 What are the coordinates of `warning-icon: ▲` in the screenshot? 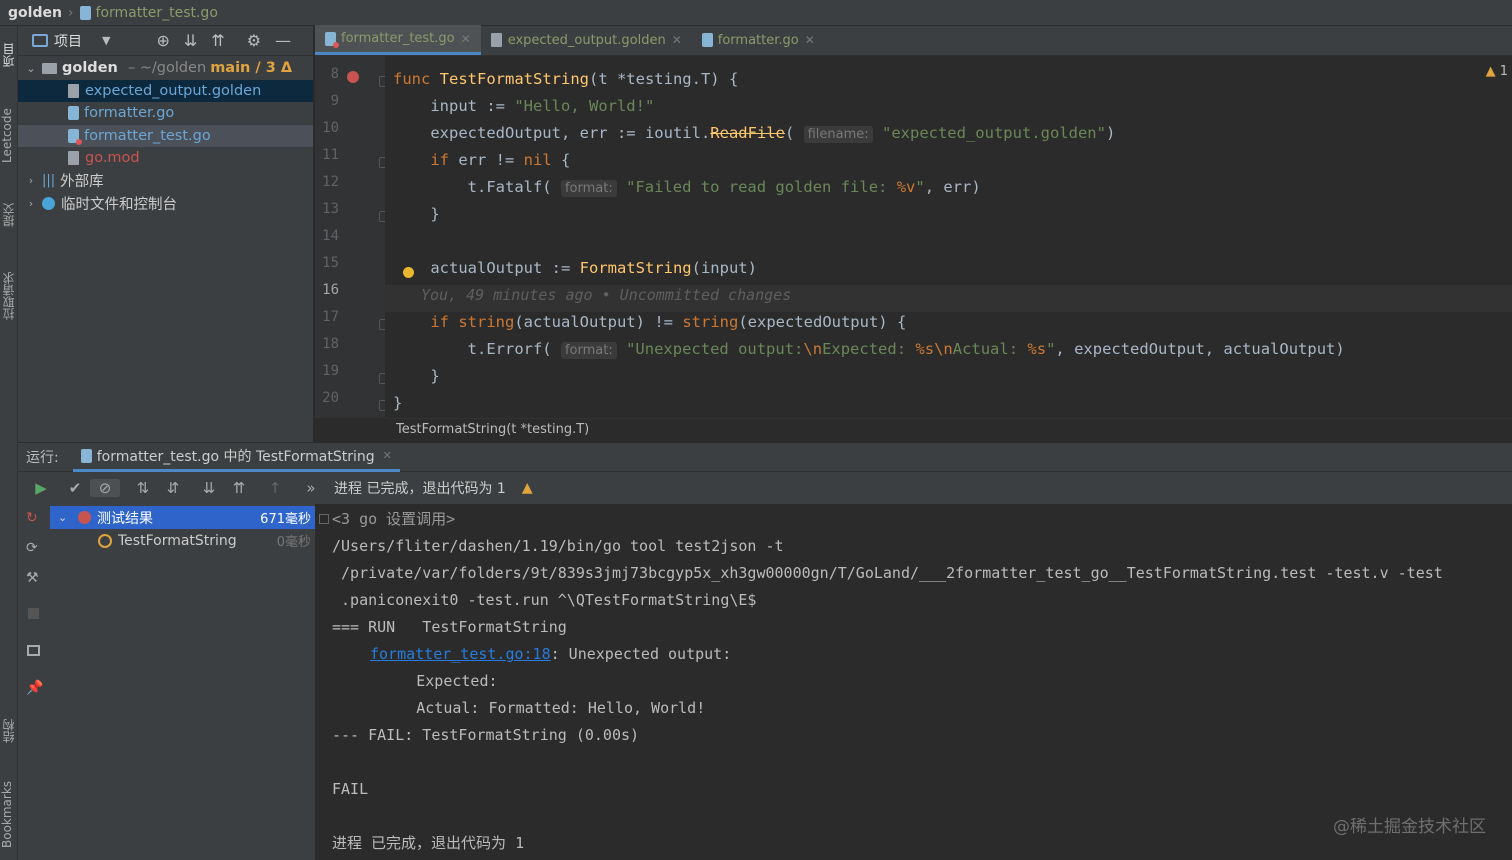 It's located at (527, 488).